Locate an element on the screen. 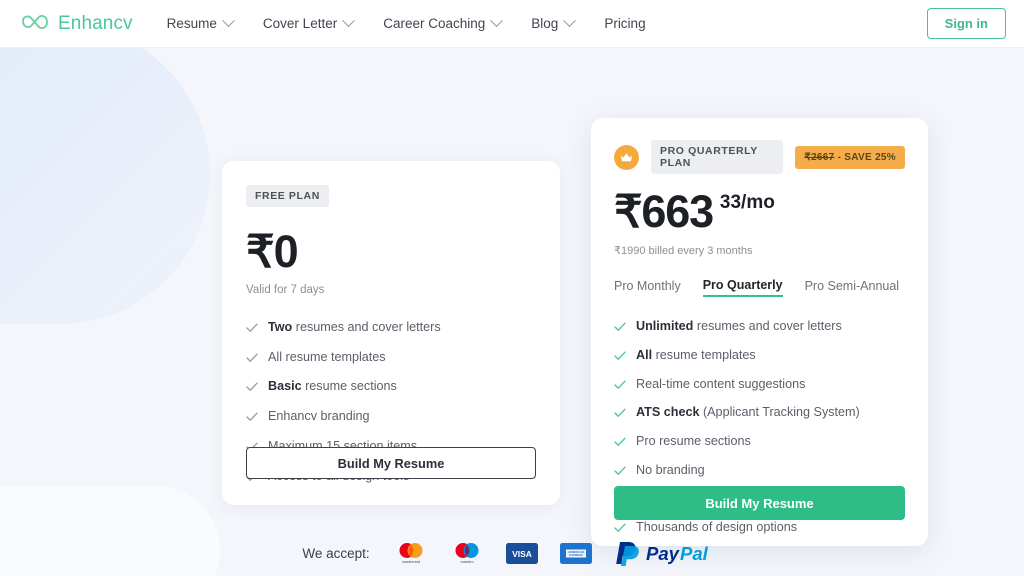 The image size is (1024, 576). list-item: ATS check (Applicant Tracking System) is located at coordinates (759, 414).